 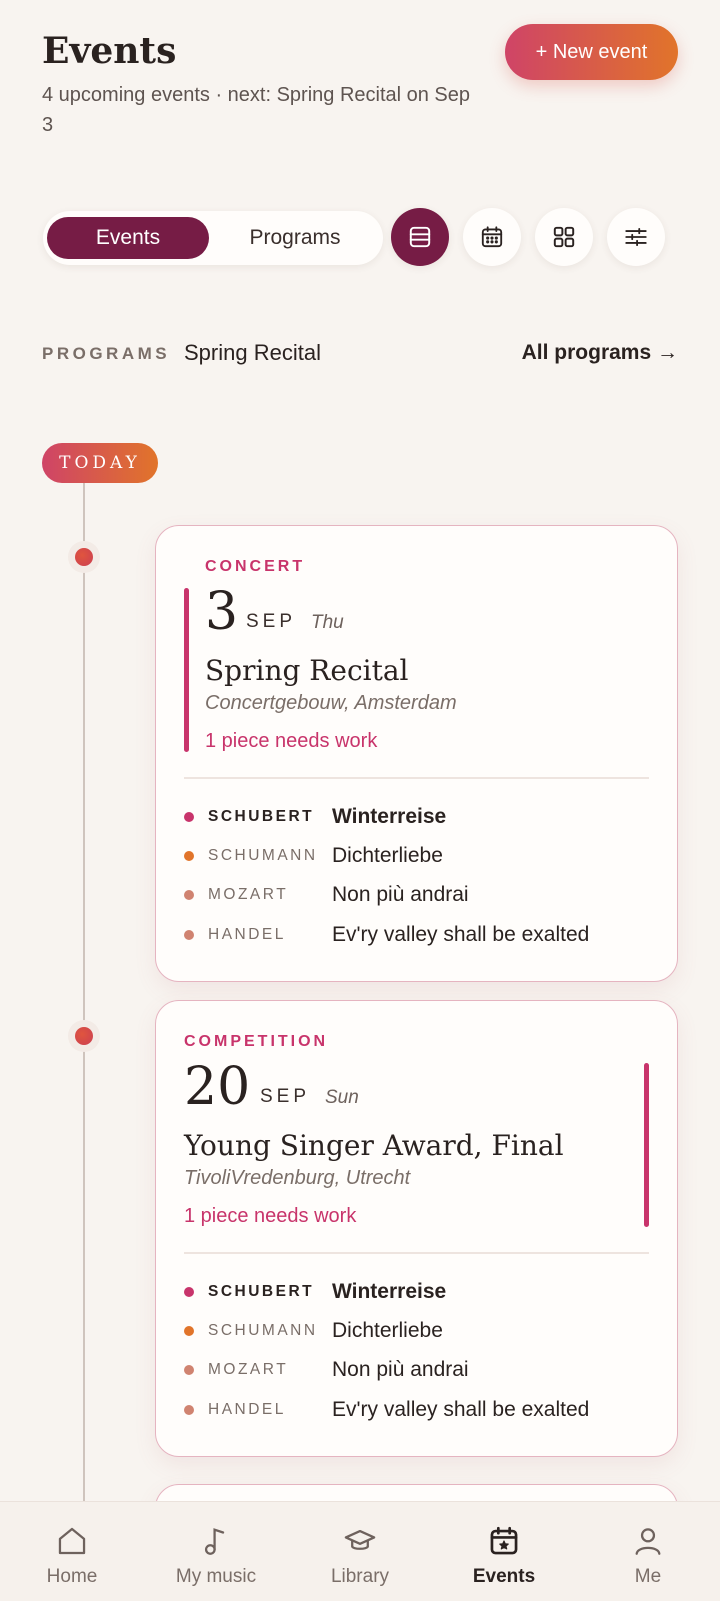 What do you see at coordinates (216, 1576) in the screenshot?
I see `nav-label: My music` at bounding box center [216, 1576].